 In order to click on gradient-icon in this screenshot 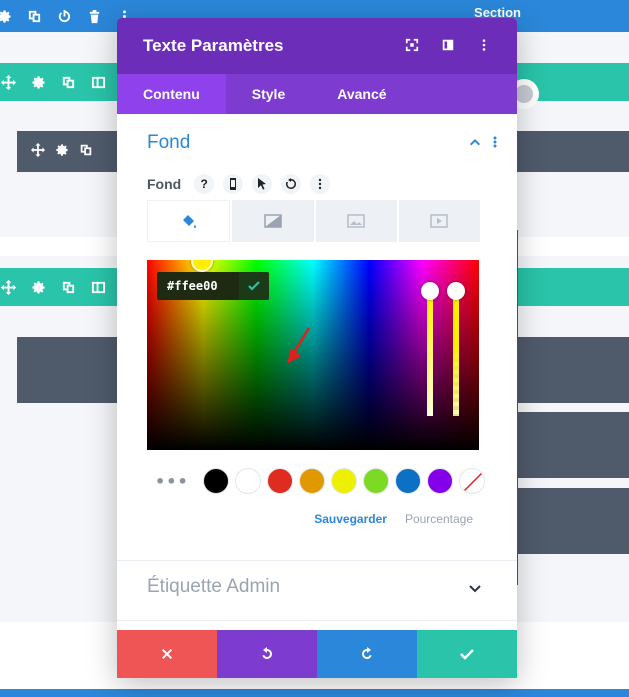, I will do `click(273, 221)`.